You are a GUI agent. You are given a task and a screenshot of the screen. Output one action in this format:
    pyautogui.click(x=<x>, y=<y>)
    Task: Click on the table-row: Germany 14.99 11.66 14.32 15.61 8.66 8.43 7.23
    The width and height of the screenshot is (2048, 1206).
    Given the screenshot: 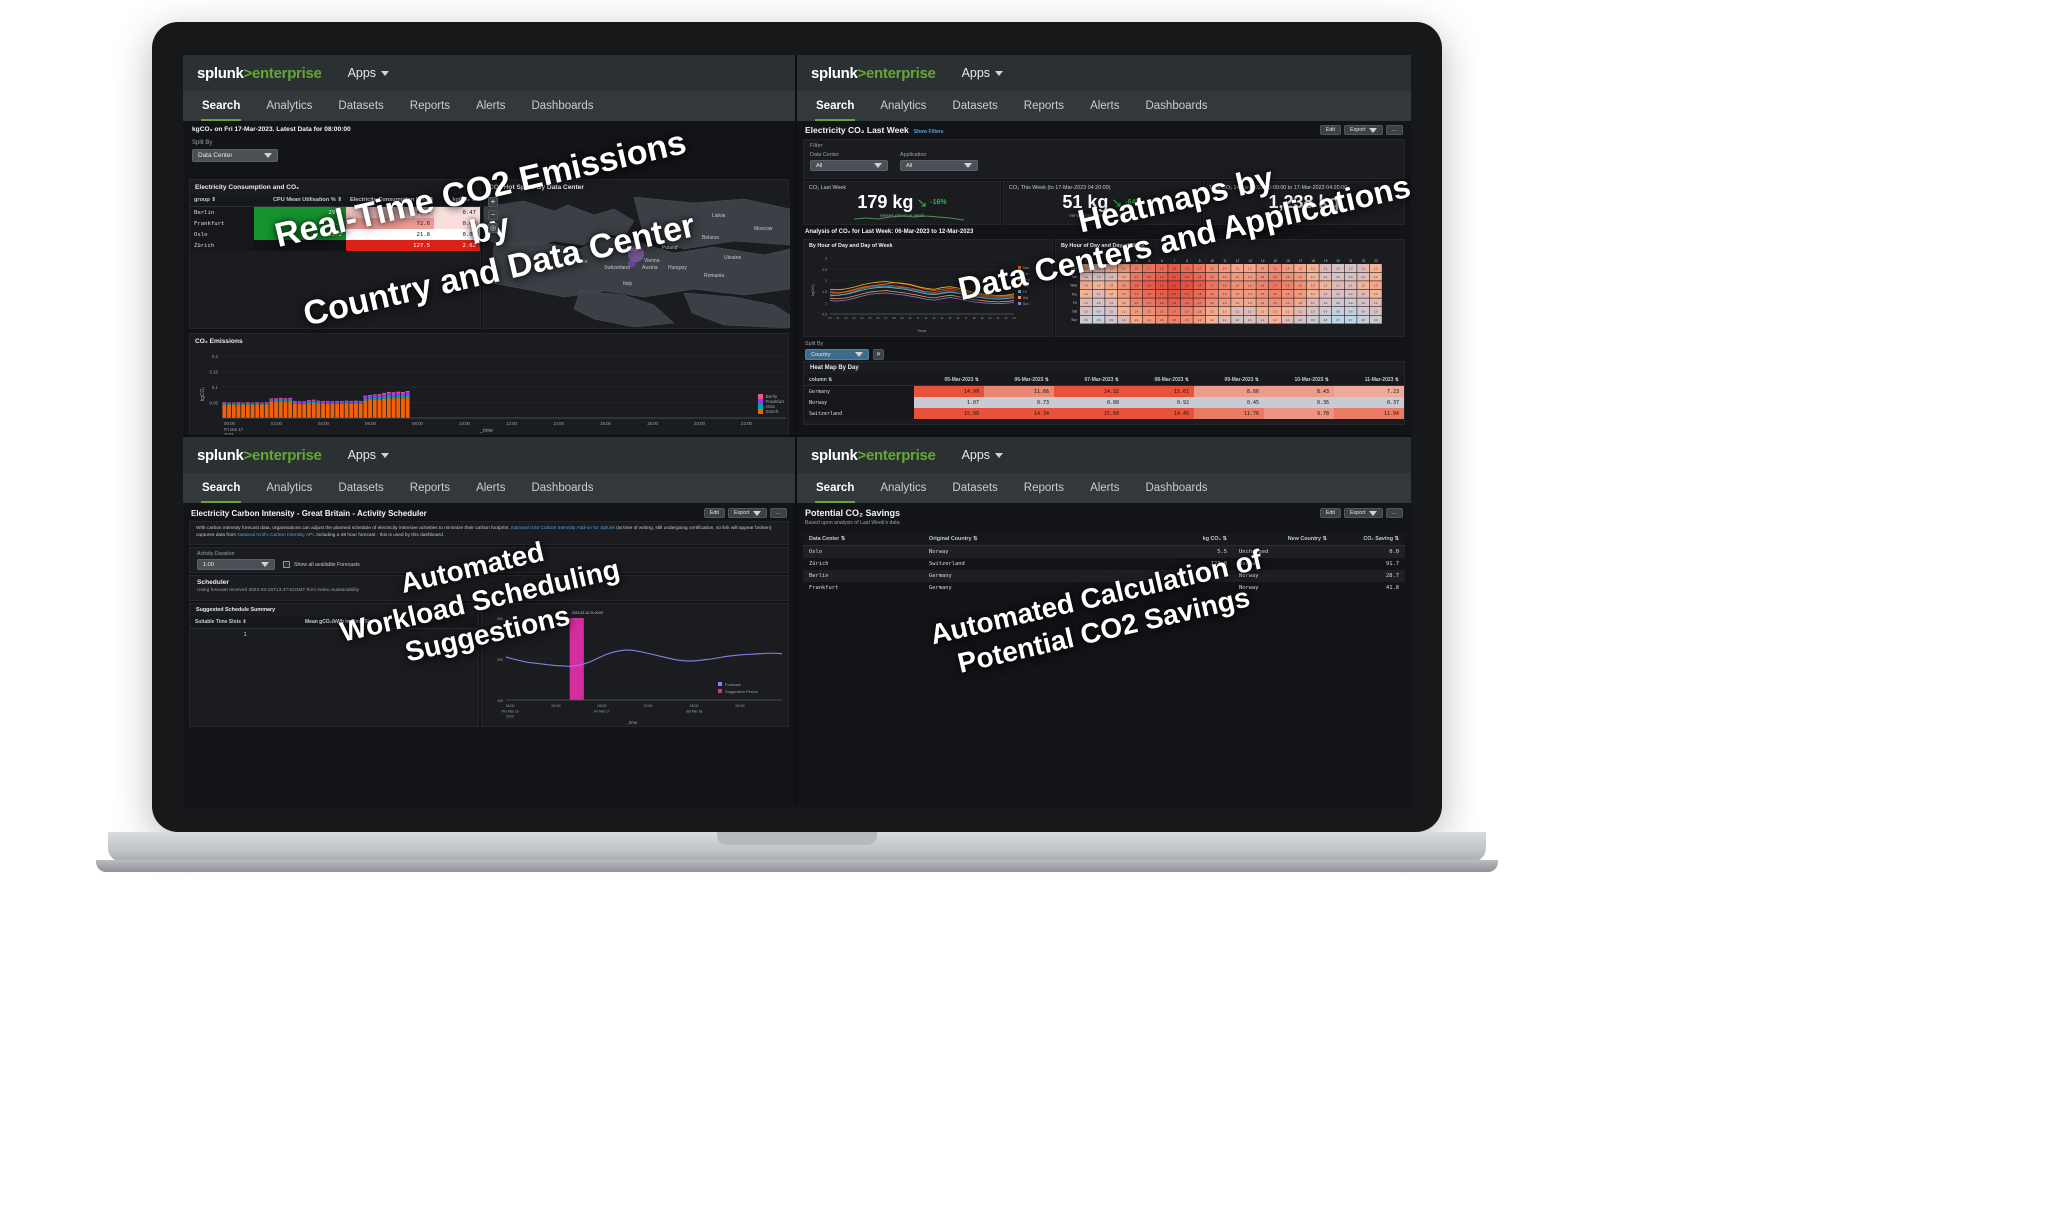 What is the action you would take?
    pyautogui.click(x=1104, y=391)
    